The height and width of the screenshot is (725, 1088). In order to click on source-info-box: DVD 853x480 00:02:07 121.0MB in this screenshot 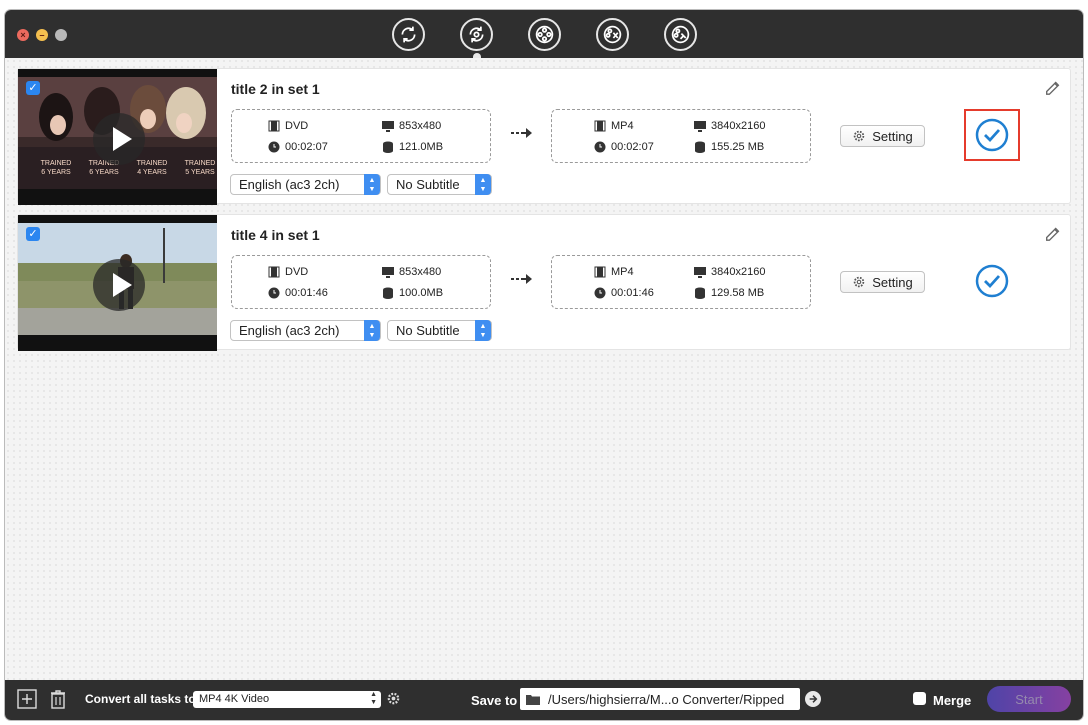, I will do `click(361, 136)`.